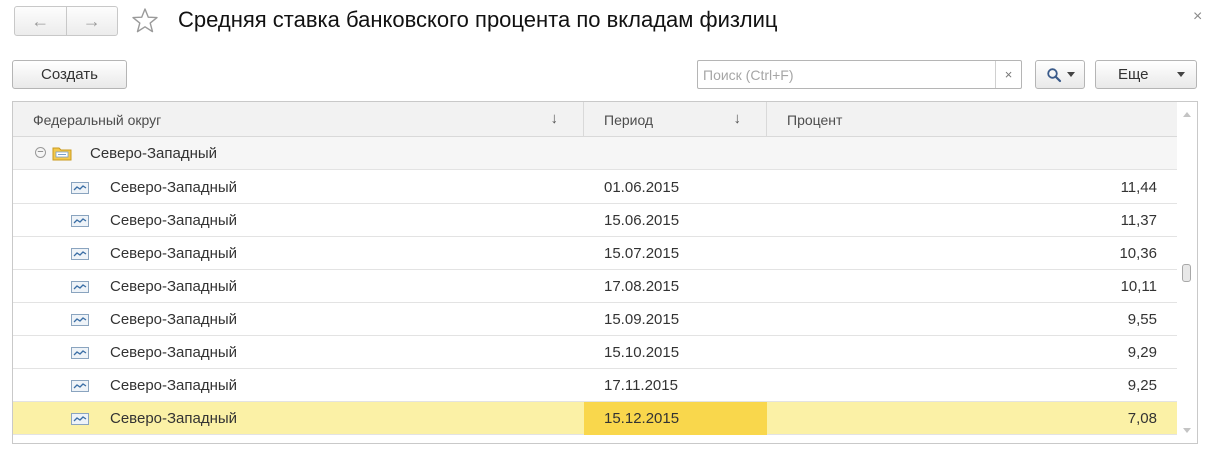 This screenshot has height=456, width=1222. I want to click on table-row: Северо-Западный 15.07.2015 10,36, so click(595, 253).